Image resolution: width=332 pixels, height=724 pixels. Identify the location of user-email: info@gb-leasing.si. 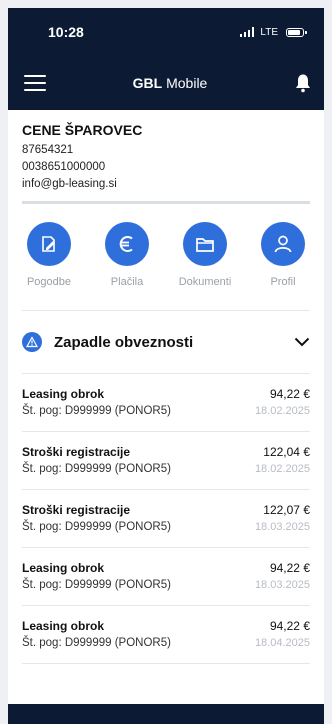
(69, 184).